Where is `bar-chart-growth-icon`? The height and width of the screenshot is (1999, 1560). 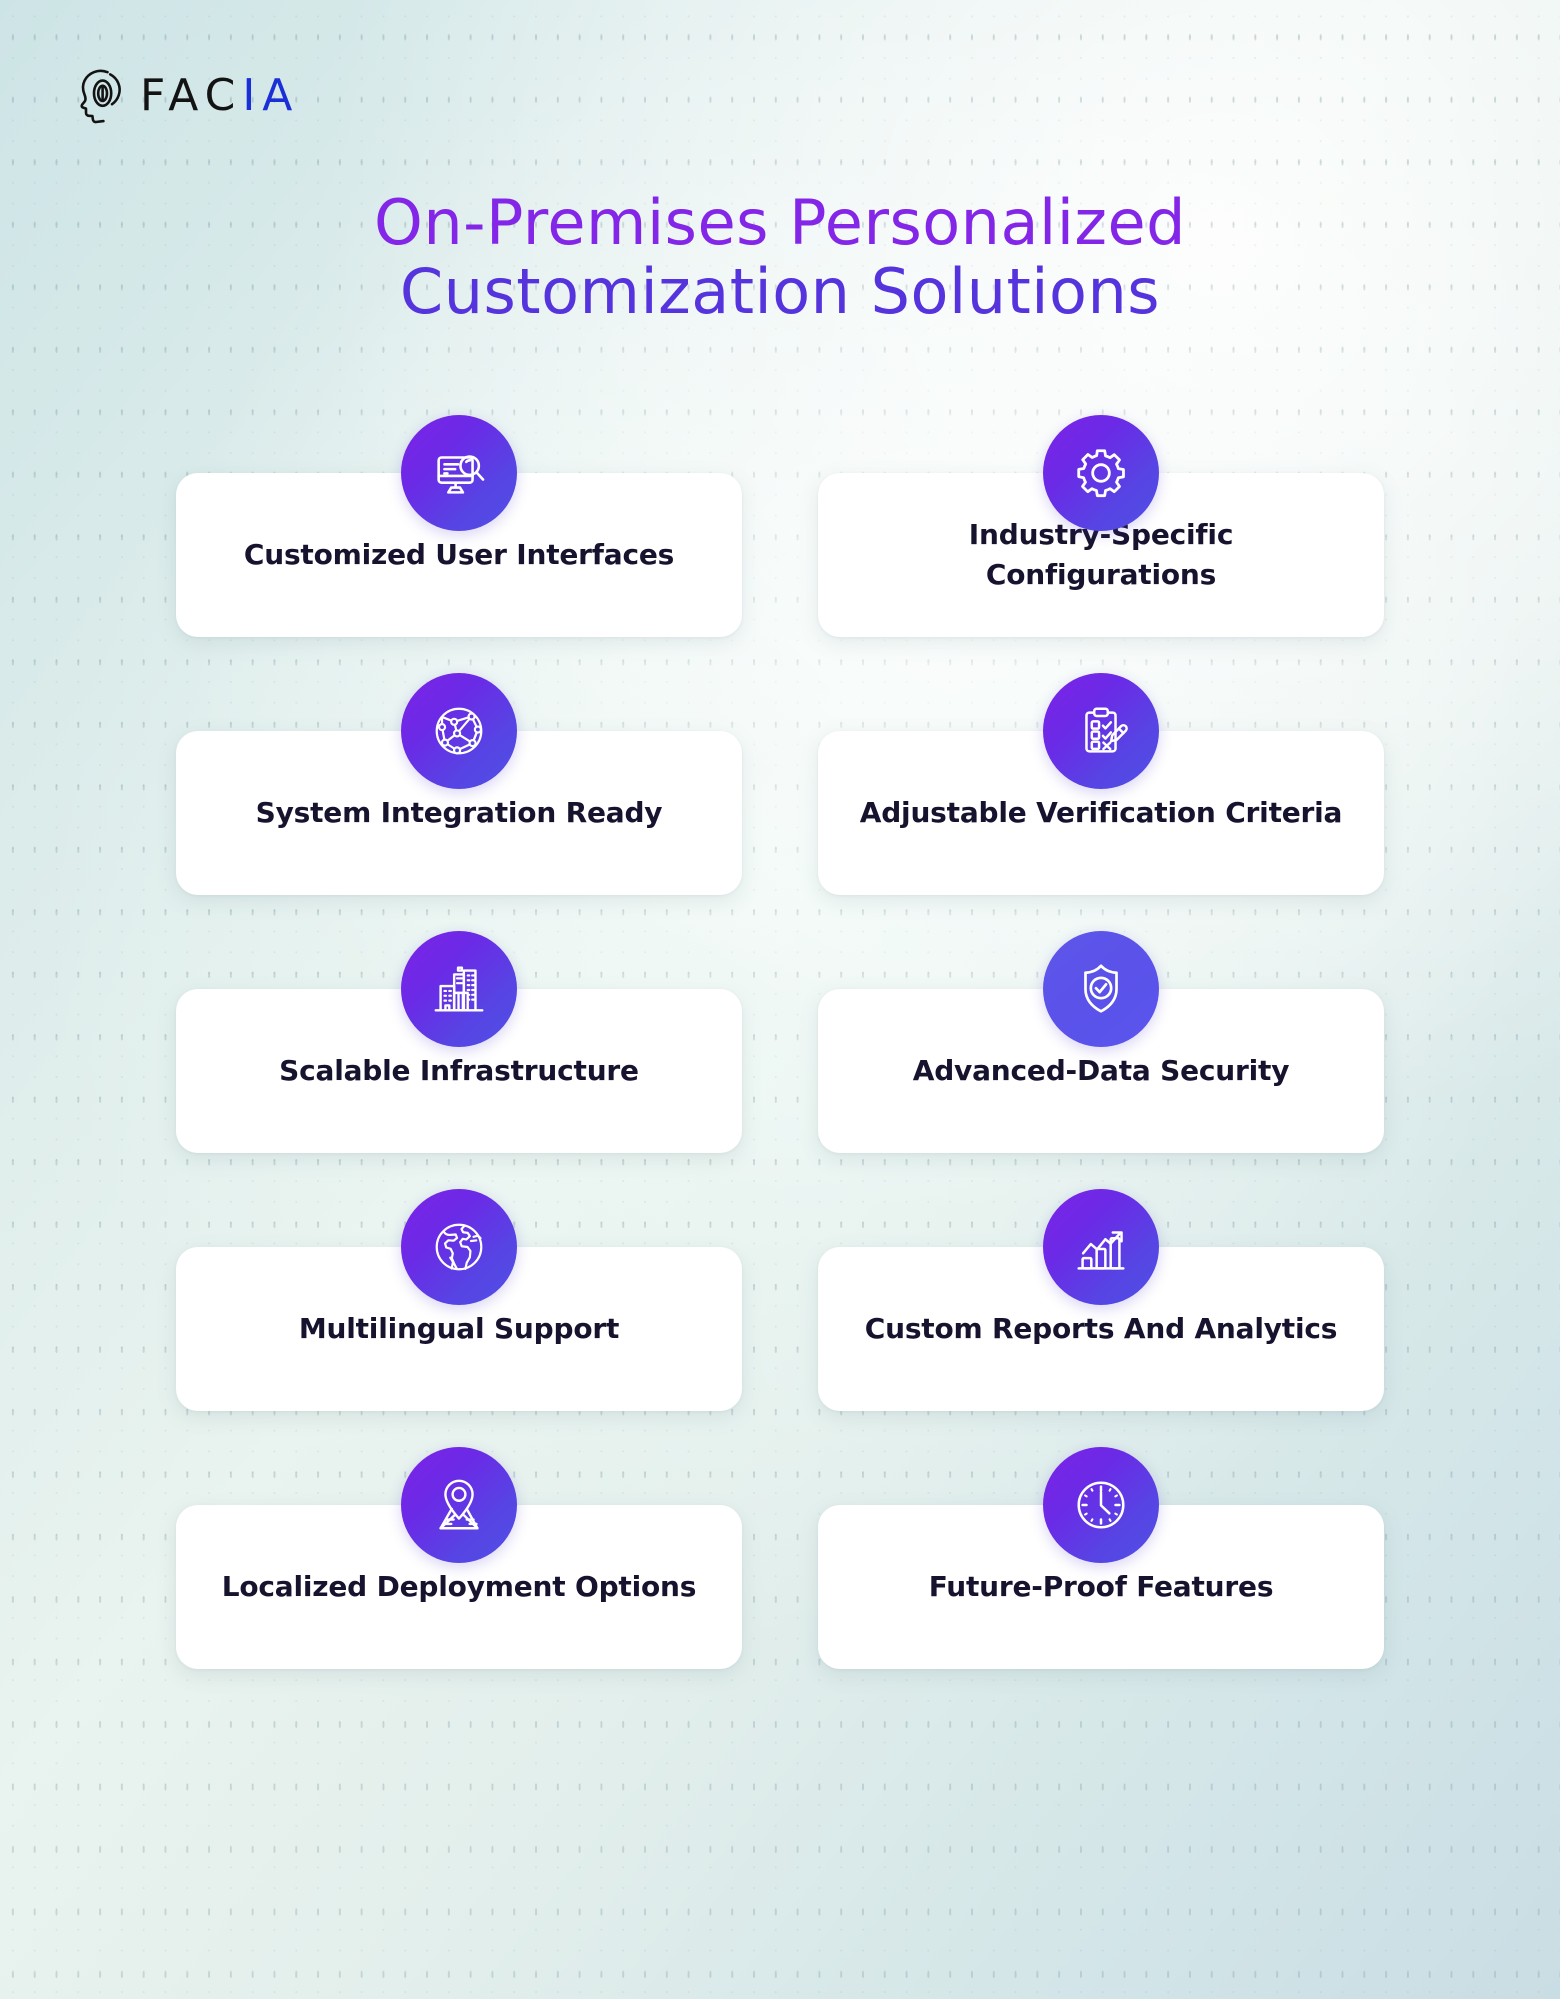 bar-chart-growth-icon is located at coordinates (1101, 1247).